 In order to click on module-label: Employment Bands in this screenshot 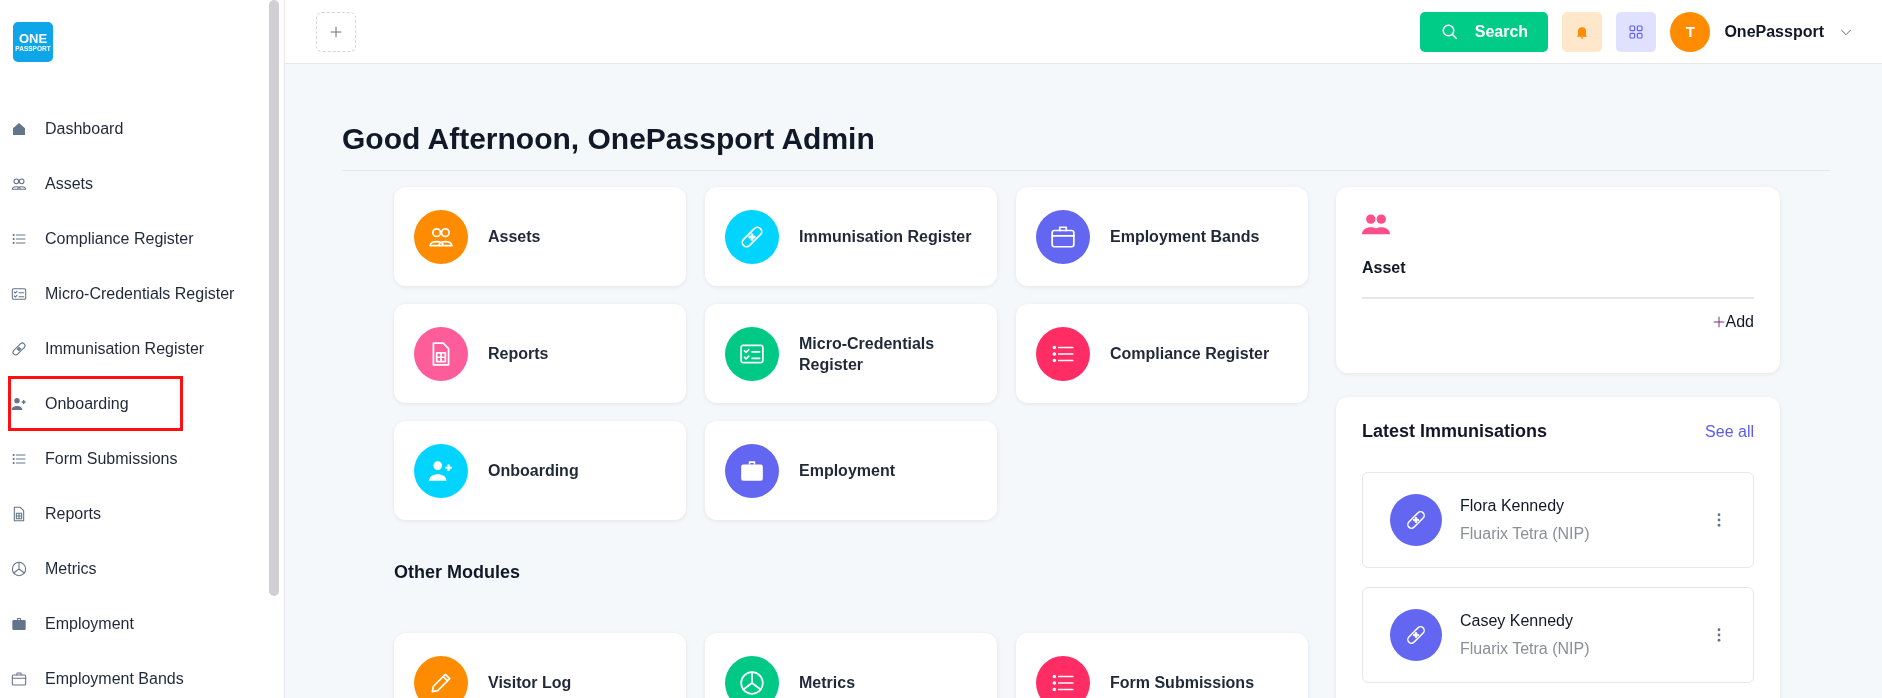, I will do `click(1185, 237)`.